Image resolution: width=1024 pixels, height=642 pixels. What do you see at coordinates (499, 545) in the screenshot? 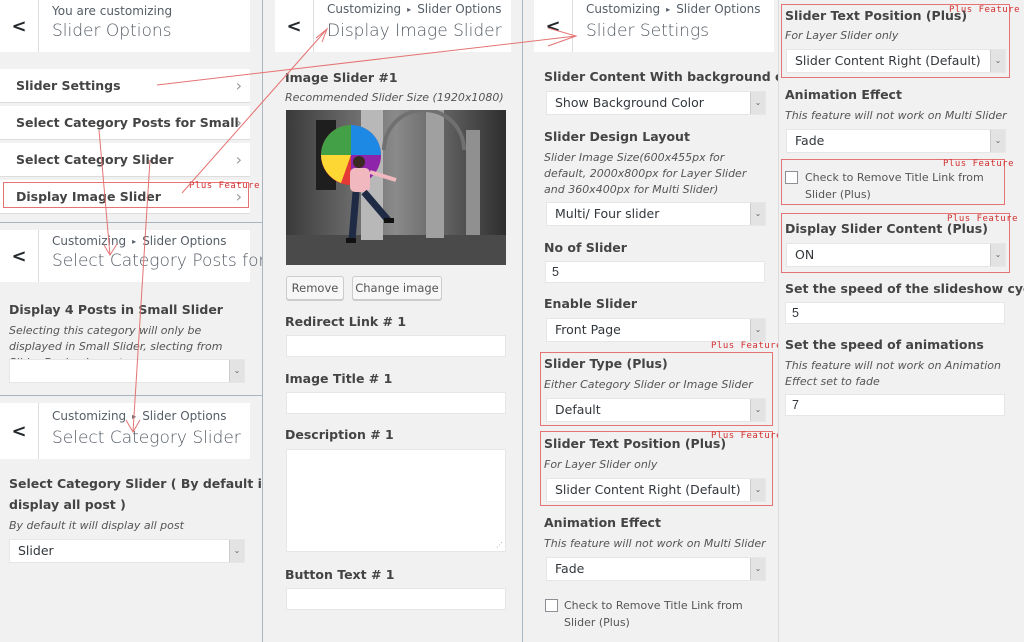
I see `resize-handle-icon: ⋰` at bounding box center [499, 545].